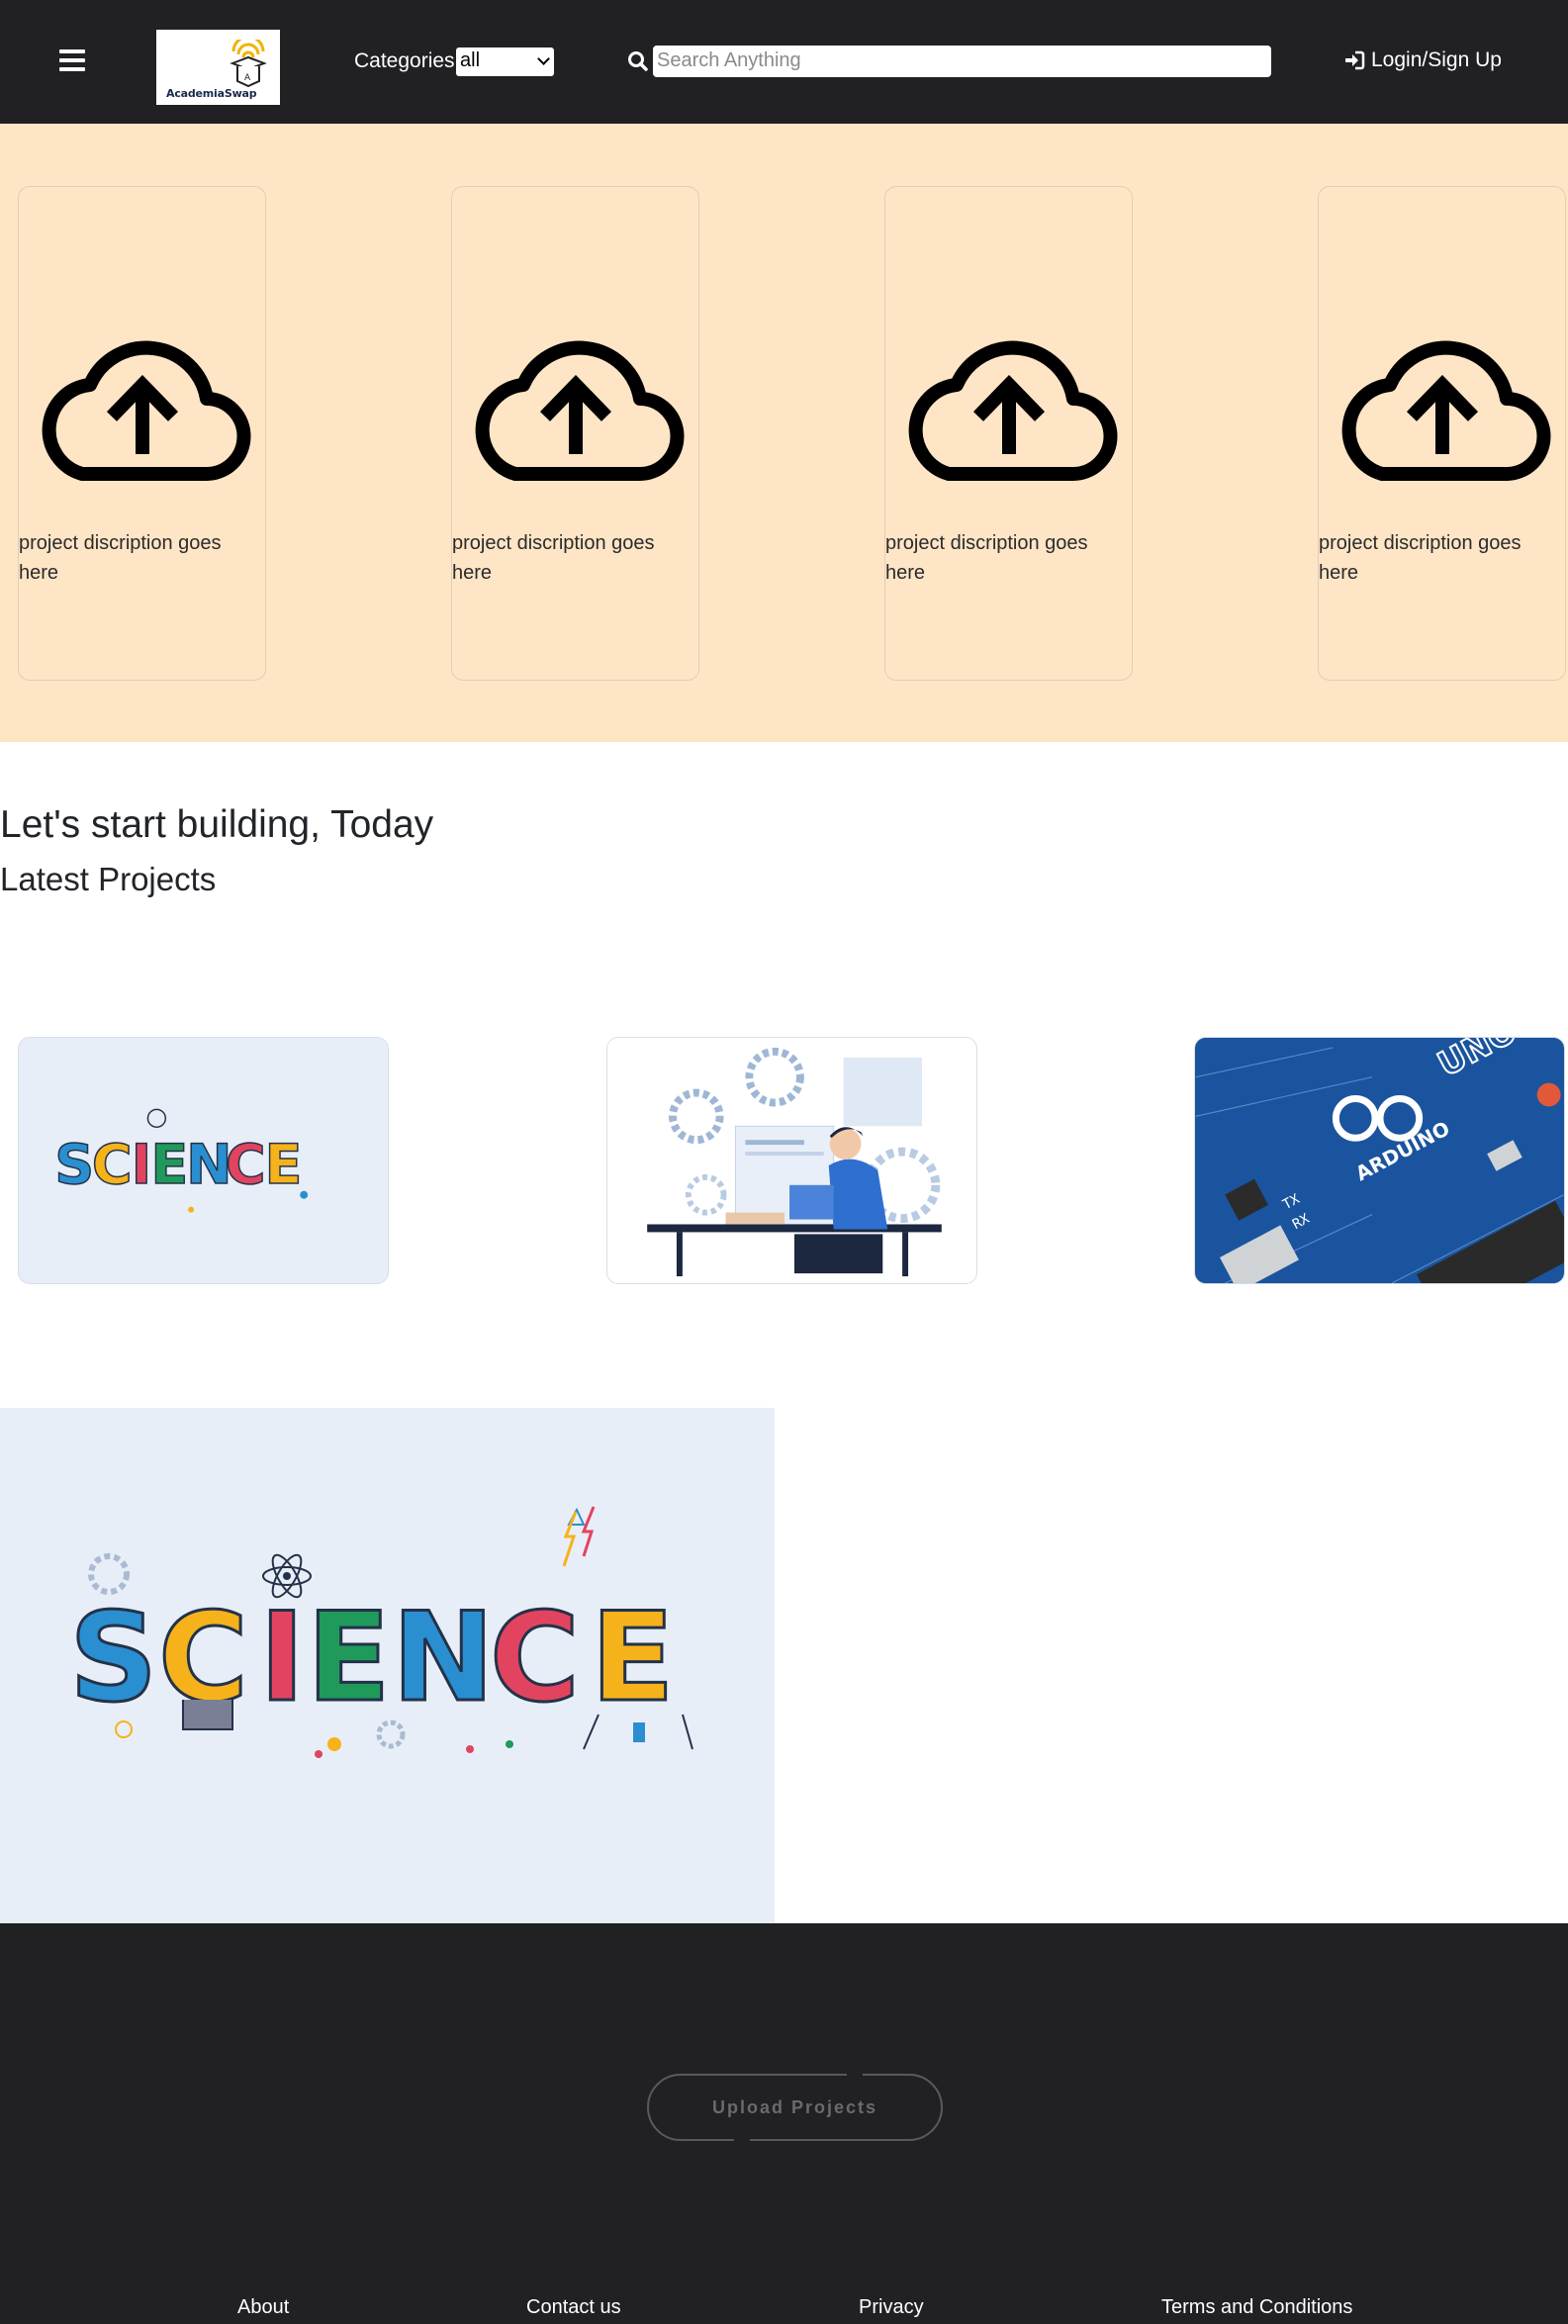 This screenshot has height=2324, width=1568. What do you see at coordinates (404, 60) in the screenshot?
I see `categories-label: Categories` at bounding box center [404, 60].